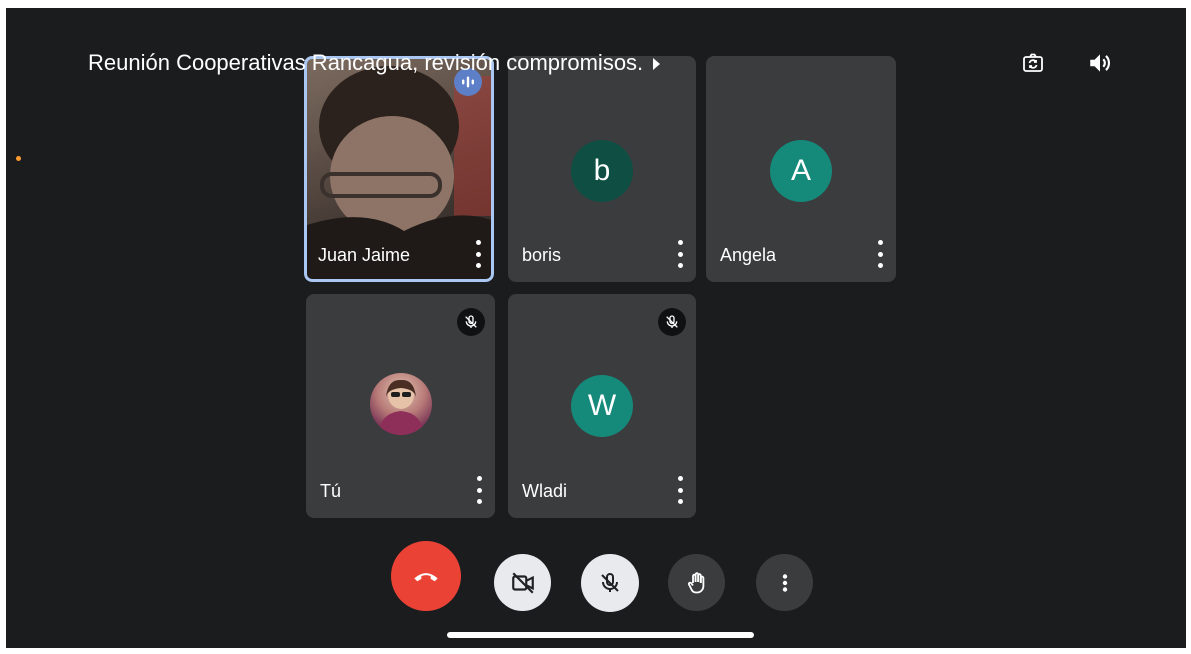 The height and width of the screenshot is (654, 1191). I want to click on chevron-right-icon, so click(657, 64).